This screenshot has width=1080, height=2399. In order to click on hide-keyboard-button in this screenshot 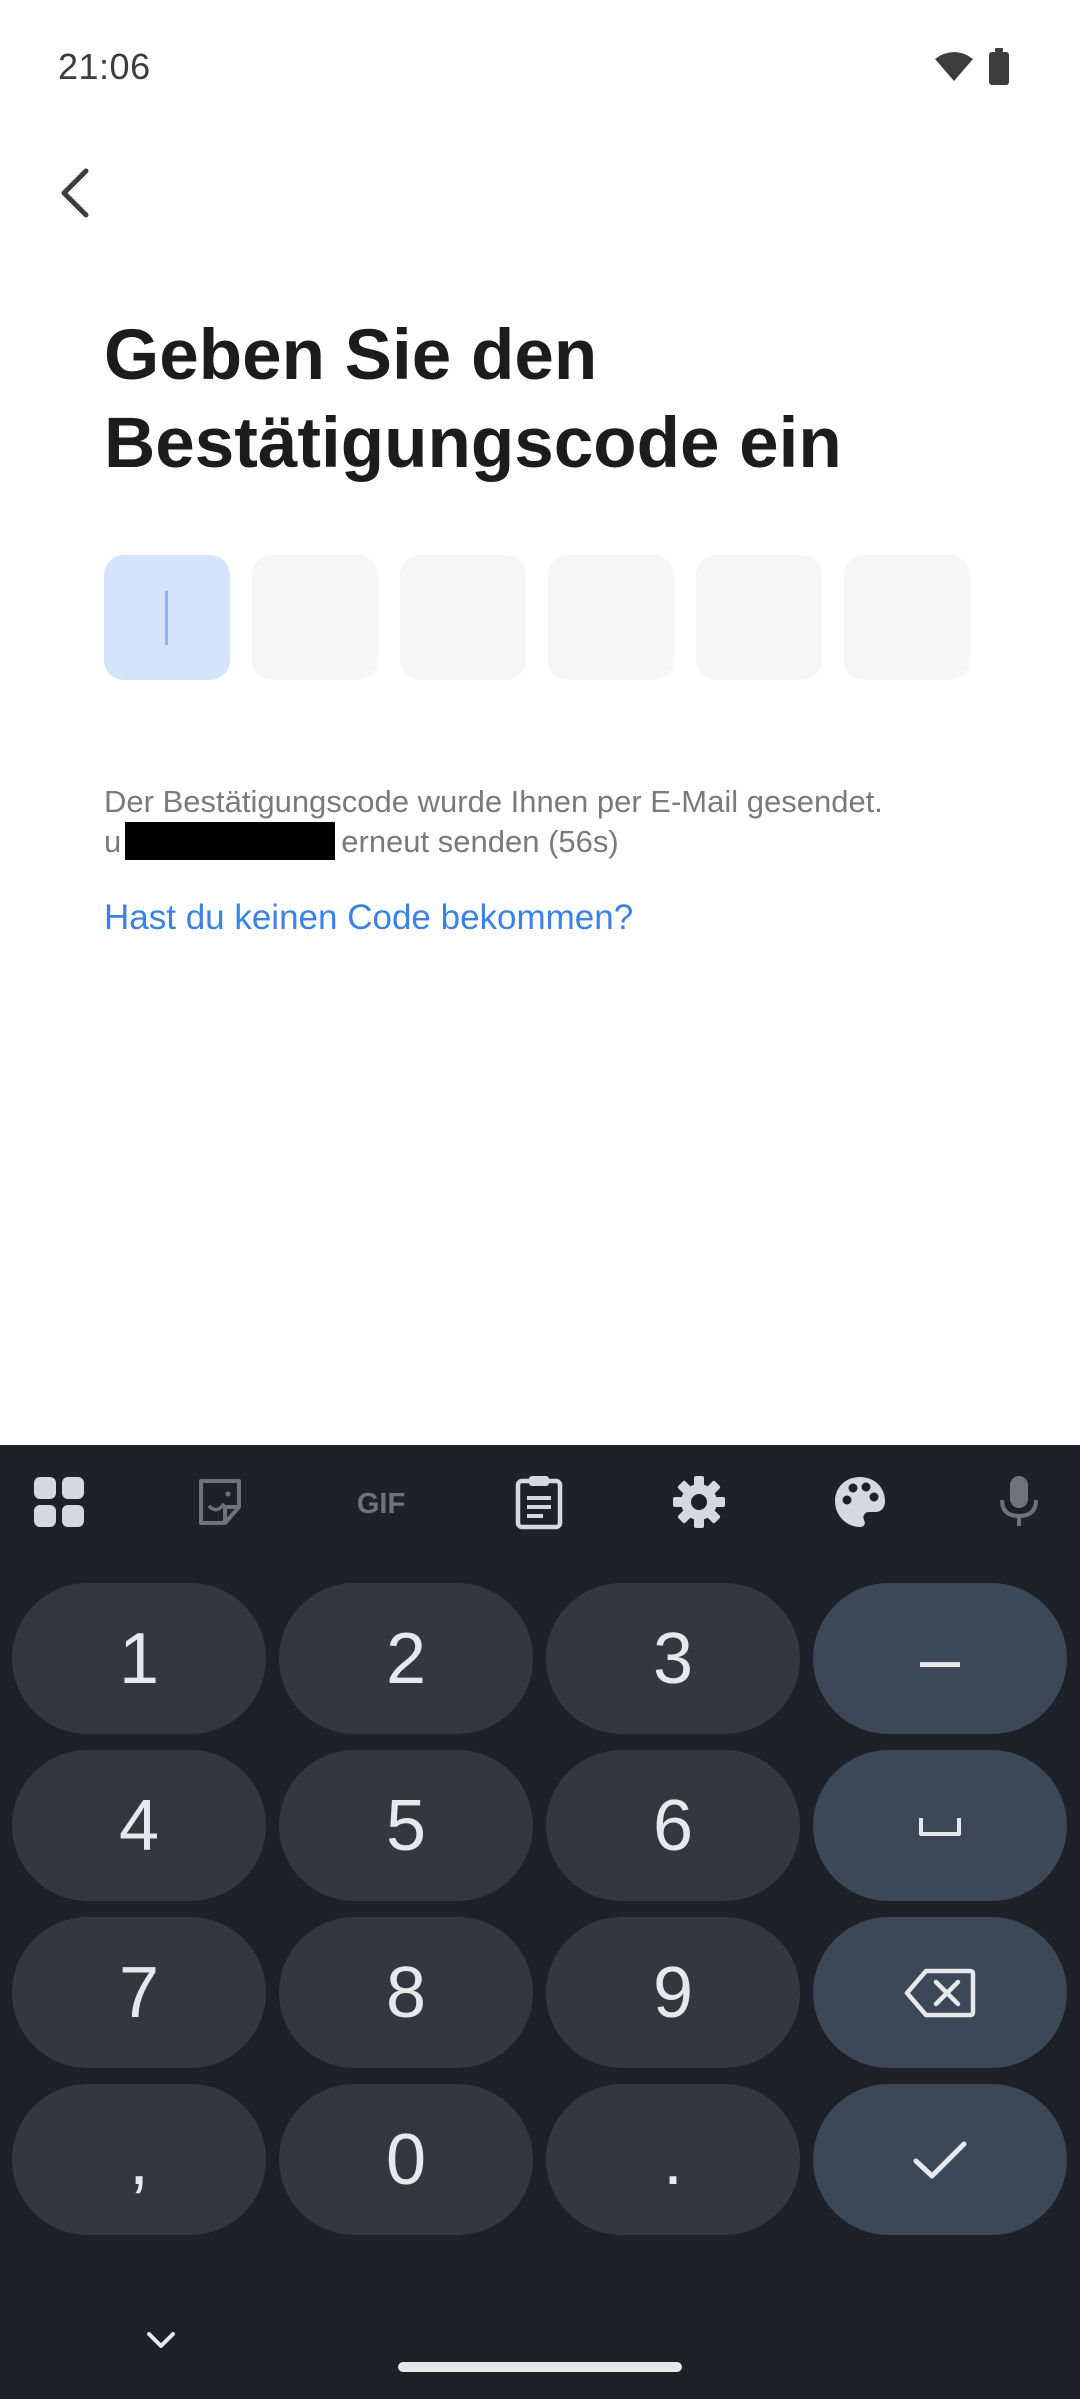, I will do `click(161, 2340)`.